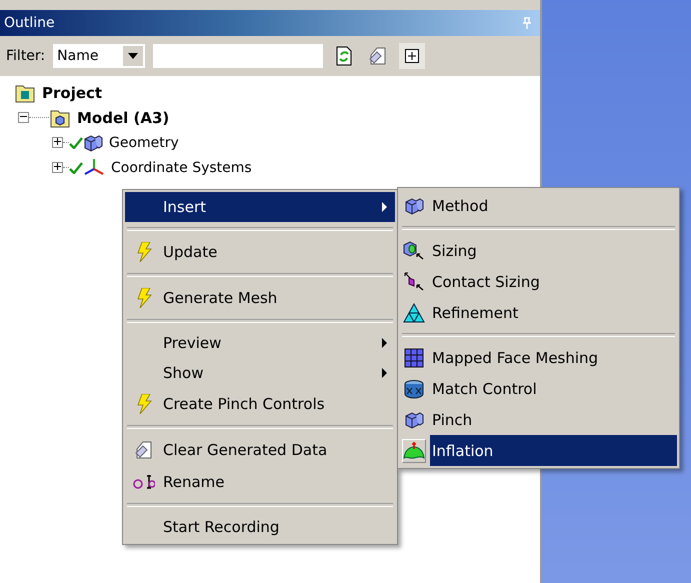  What do you see at coordinates (23, 117) in the screenshot?
I see `collapse-icon` at bounding box center [23, 117].